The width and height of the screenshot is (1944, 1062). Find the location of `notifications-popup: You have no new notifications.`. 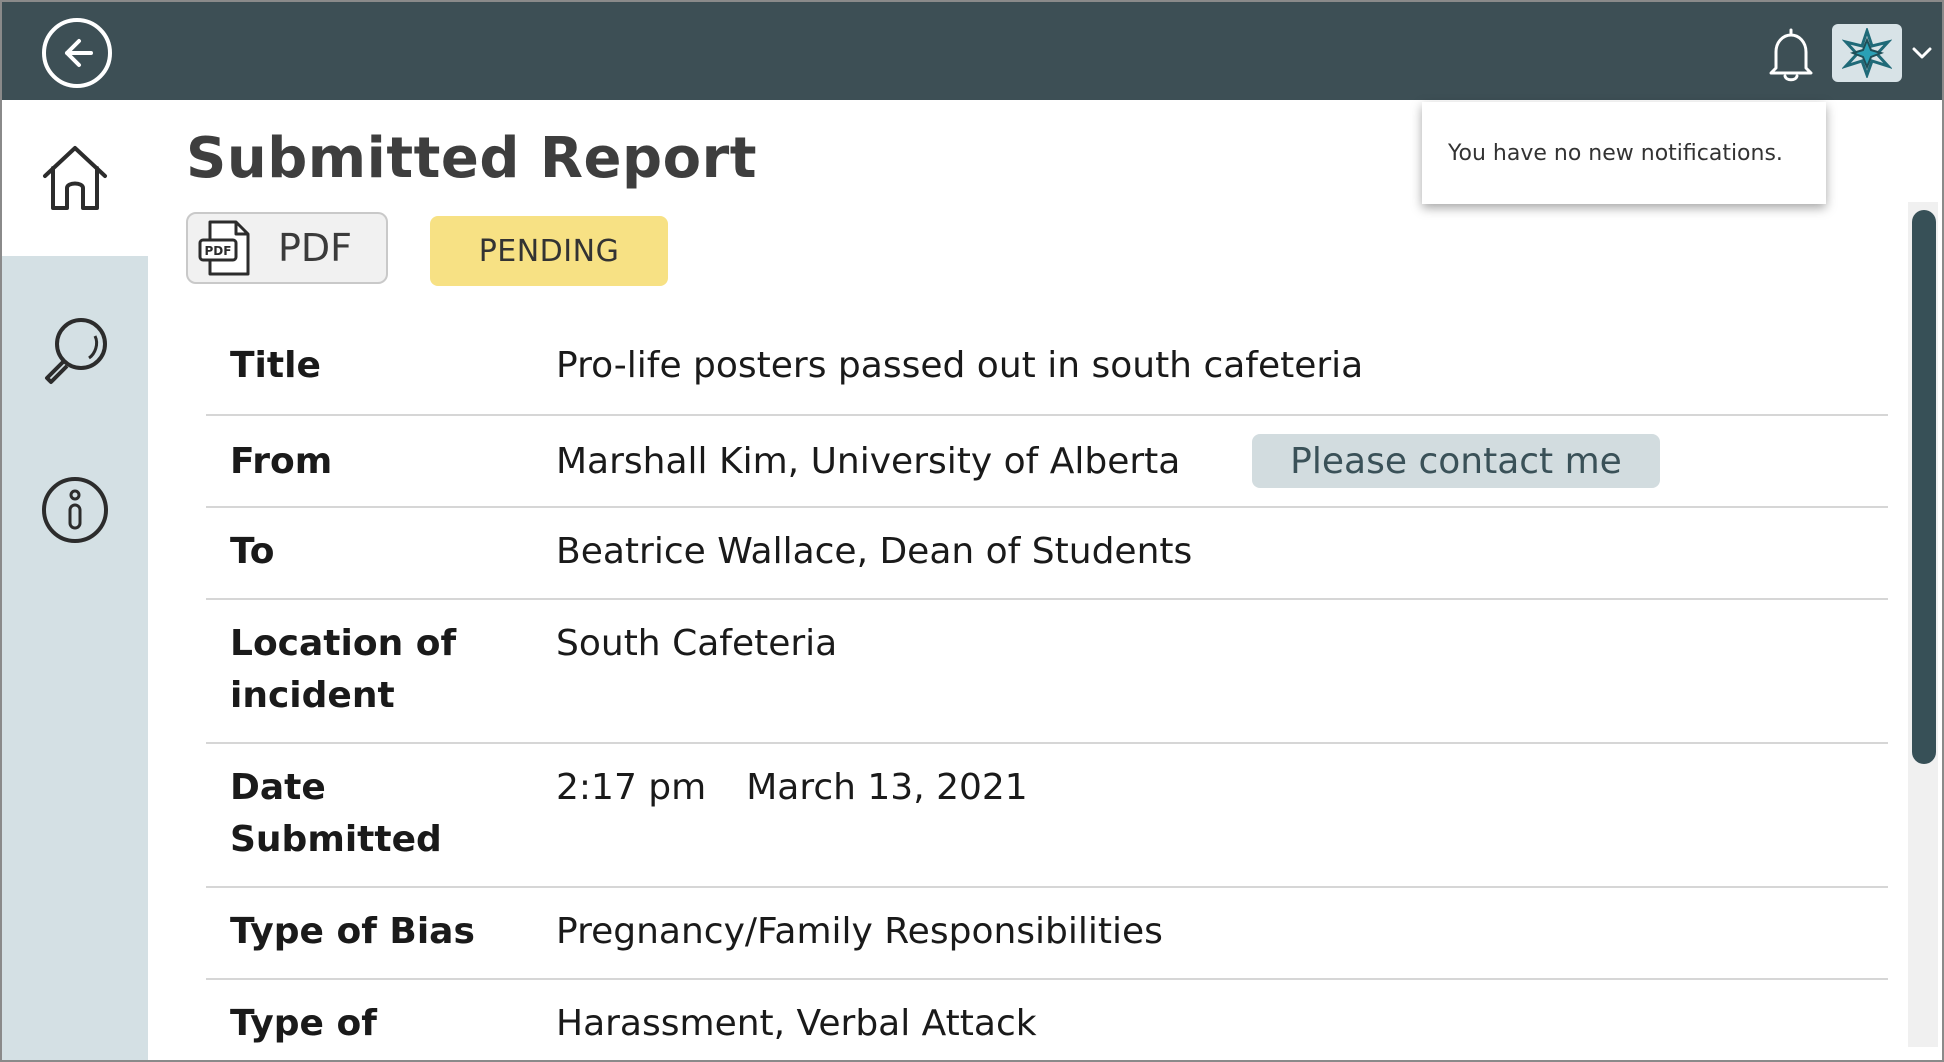

notifications-popup: You have no new notifications. is located at coordinates (1624, 153).